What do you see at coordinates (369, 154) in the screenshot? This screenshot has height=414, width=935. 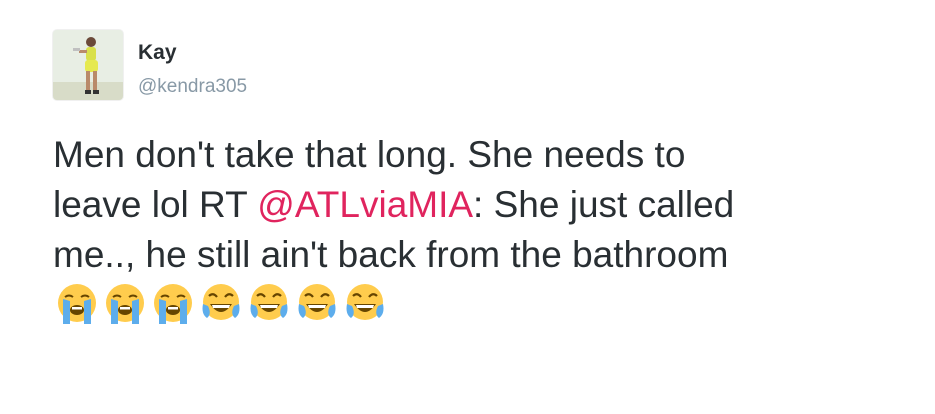 I see `tweet-text-line: Men don't take that long. She needs to` at bounding box center [369, 154].